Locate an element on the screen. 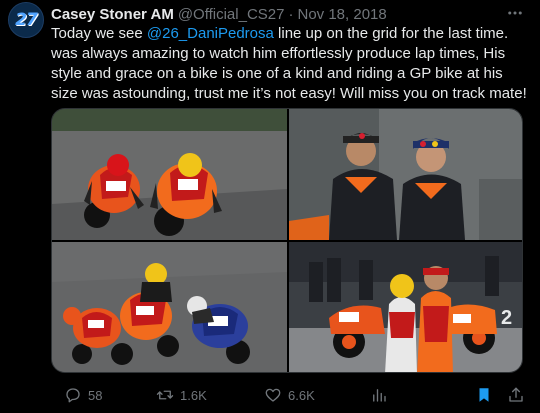  reply-icon is located at coordinates (73, 395).